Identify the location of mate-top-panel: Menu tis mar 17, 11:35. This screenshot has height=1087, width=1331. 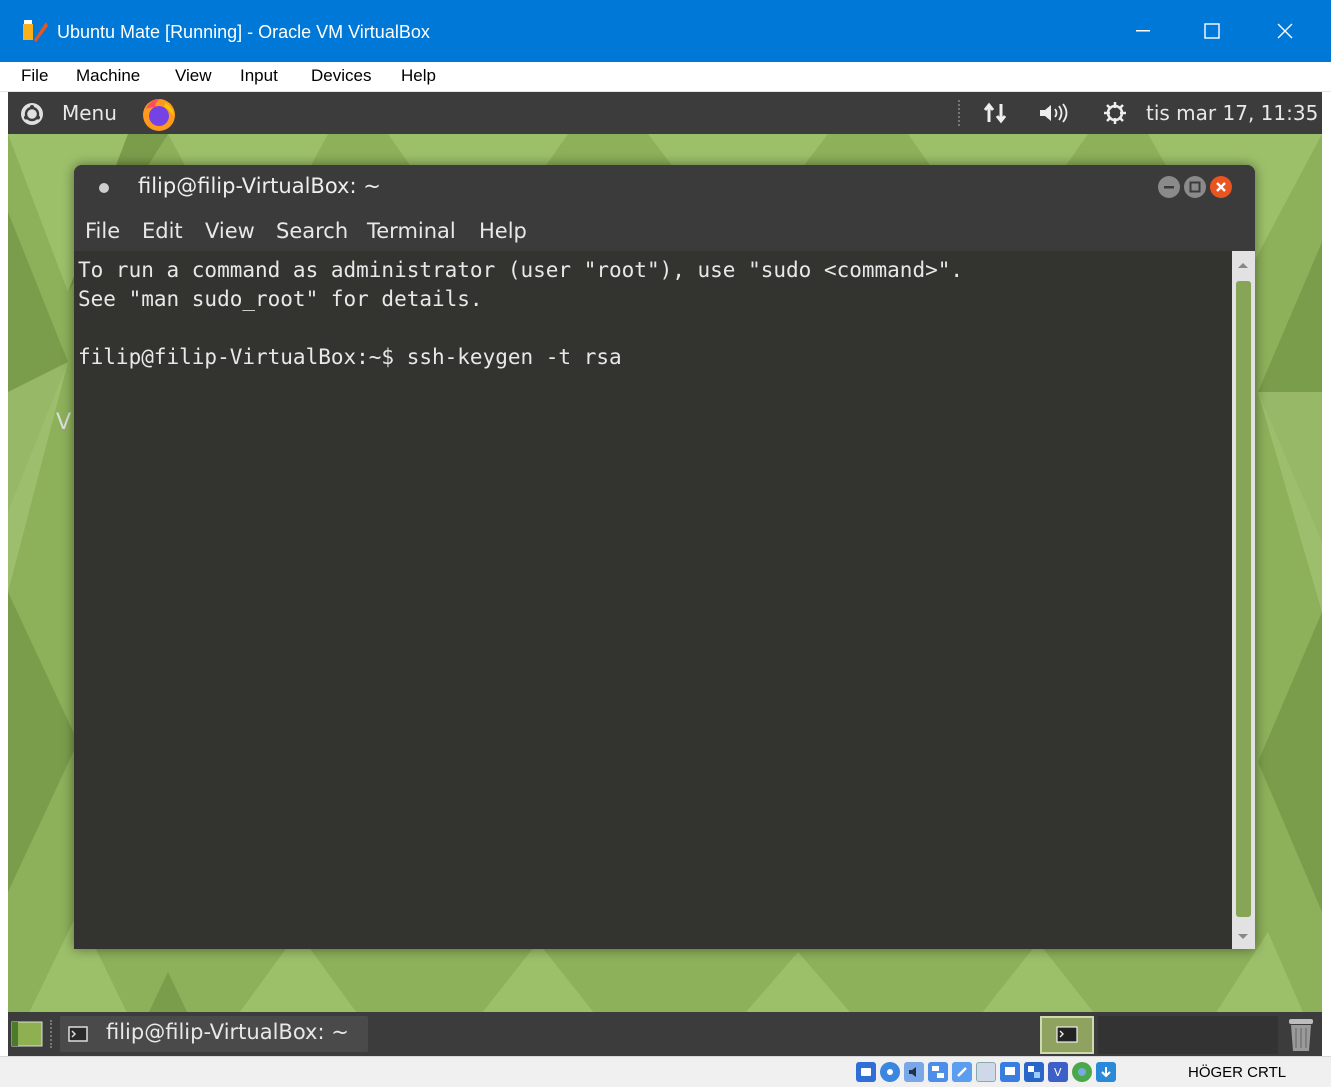
(665, 113).